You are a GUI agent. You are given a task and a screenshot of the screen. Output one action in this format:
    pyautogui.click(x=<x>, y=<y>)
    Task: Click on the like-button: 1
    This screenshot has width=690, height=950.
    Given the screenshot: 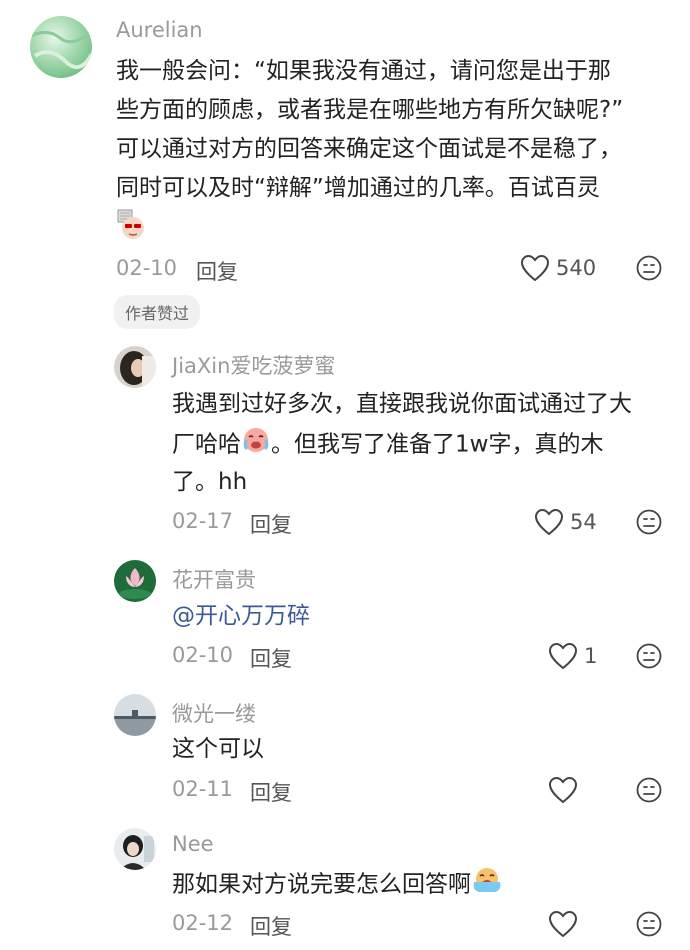 What is the action you would take?
    pyautogui.click(x=572, y=656)
    